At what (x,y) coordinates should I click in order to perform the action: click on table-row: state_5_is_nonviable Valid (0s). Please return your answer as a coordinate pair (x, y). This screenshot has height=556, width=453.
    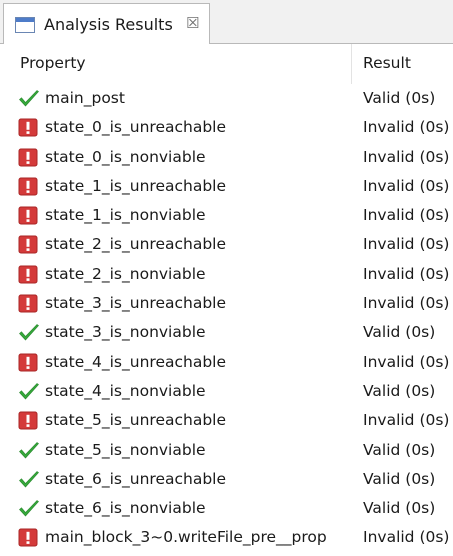
    Looking at the image, I should click on (226, 450).